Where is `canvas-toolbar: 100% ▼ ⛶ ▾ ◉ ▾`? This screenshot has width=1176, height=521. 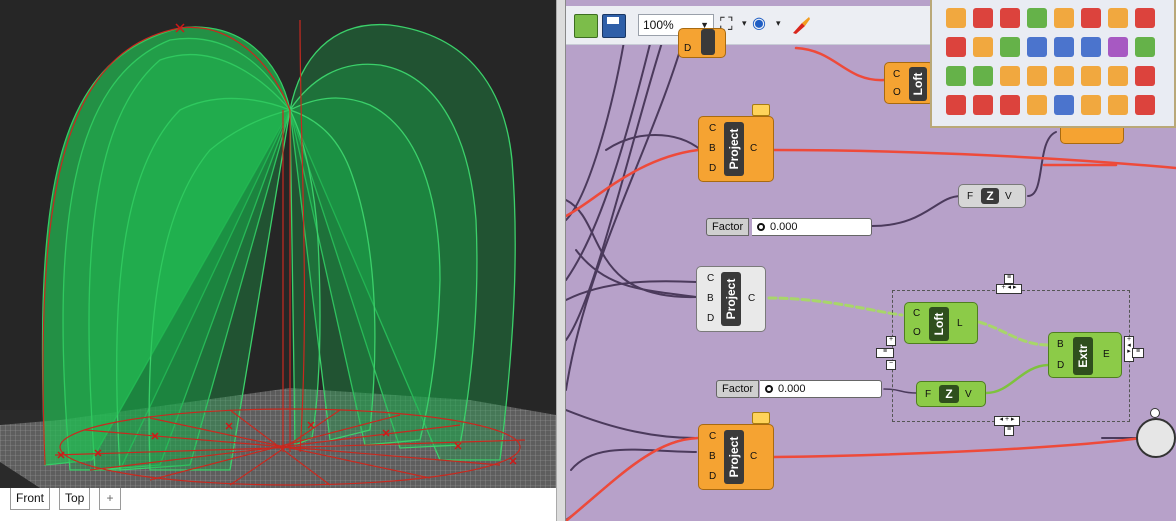 canvas-toolbar: 100% ▼ ⛶ ▾ ◉ ▾ is located at coordinates (752, 25).